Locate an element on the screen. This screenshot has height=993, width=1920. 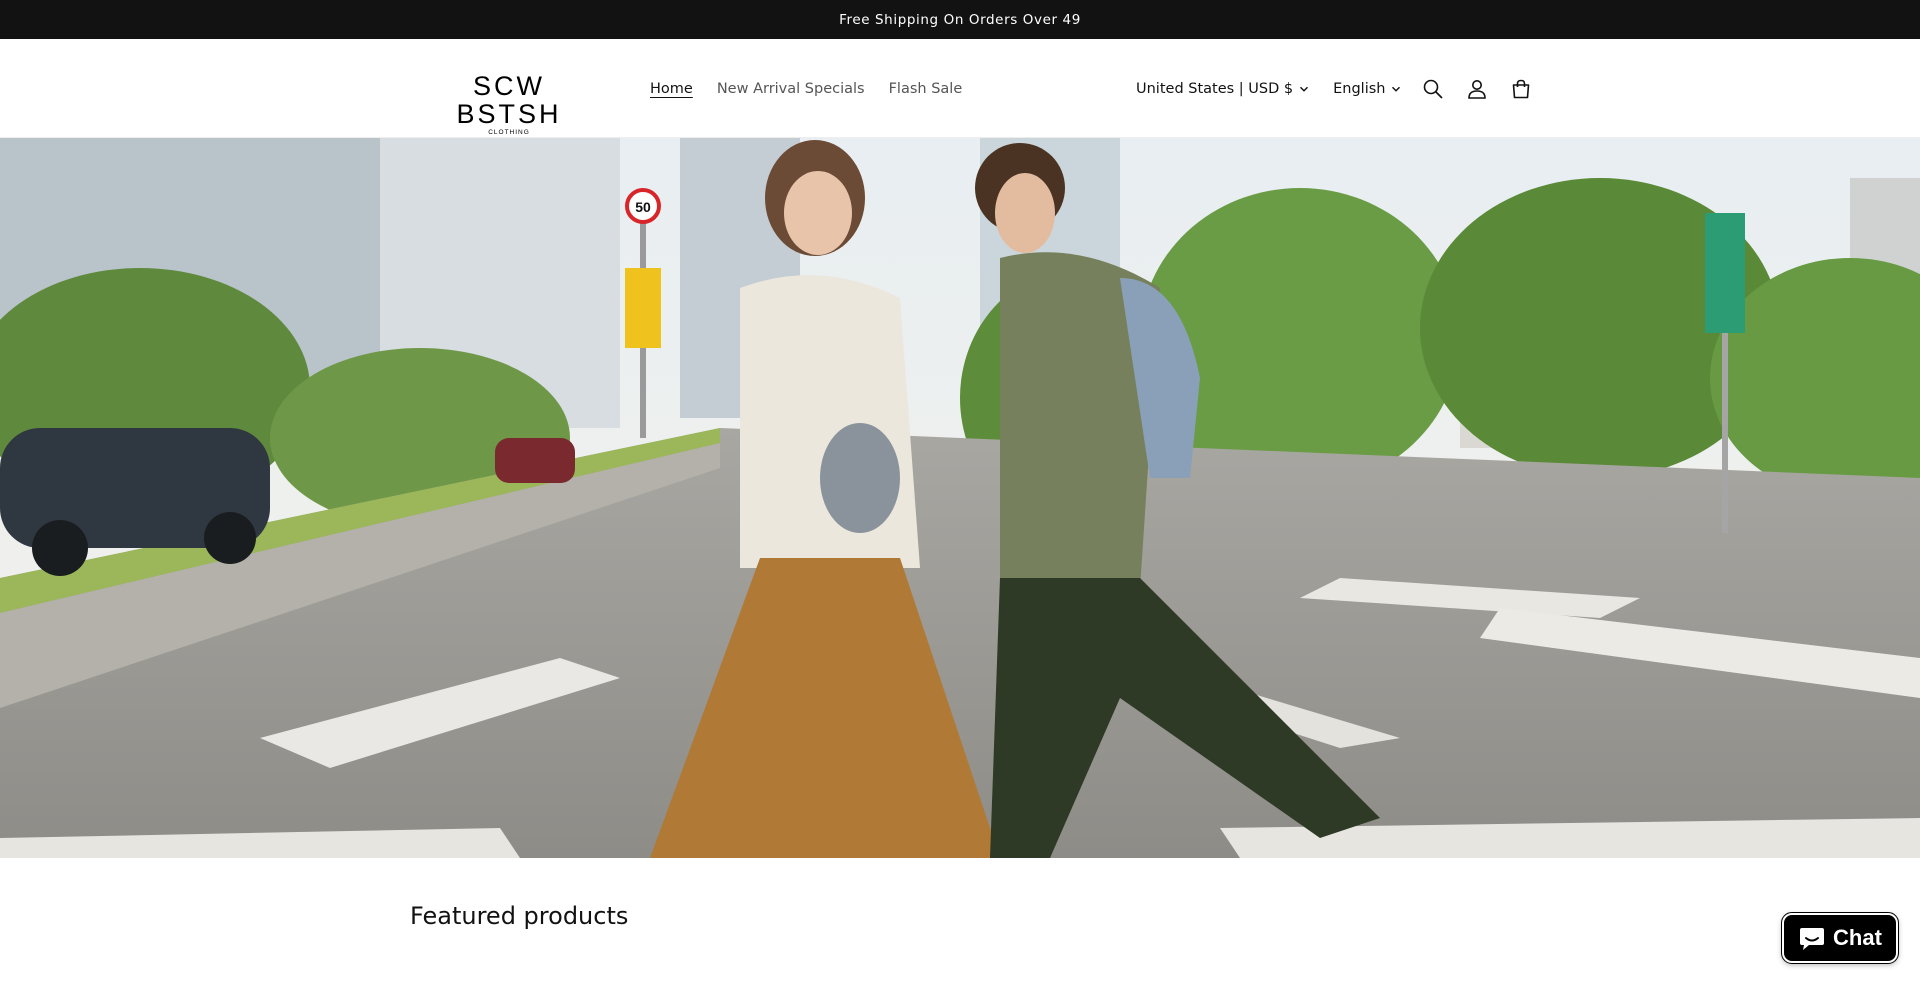
search-button is located at coordinates (1433, 89).